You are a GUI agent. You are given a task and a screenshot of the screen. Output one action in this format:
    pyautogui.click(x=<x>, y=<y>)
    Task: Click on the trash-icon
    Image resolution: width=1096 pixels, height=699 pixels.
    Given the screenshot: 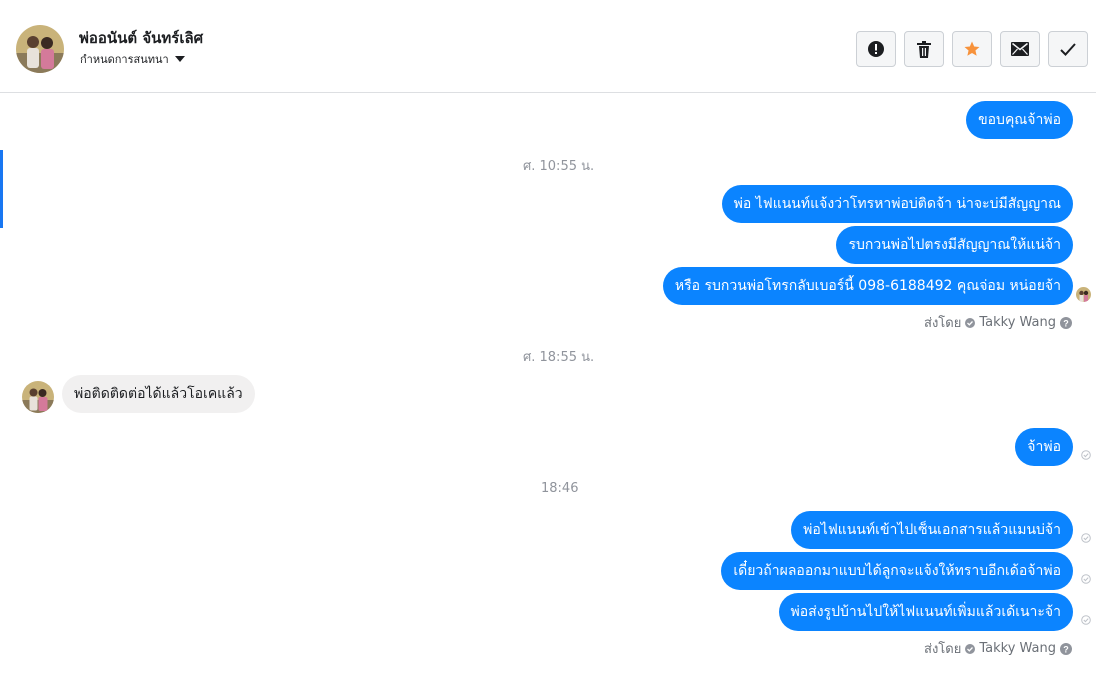 What is the action you would take?
    pyautogui.click(x=924, y=49)
    